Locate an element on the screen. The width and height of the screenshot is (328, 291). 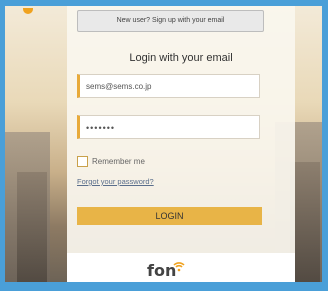
login-button: LOGIN is located at coordinates (169, 216).